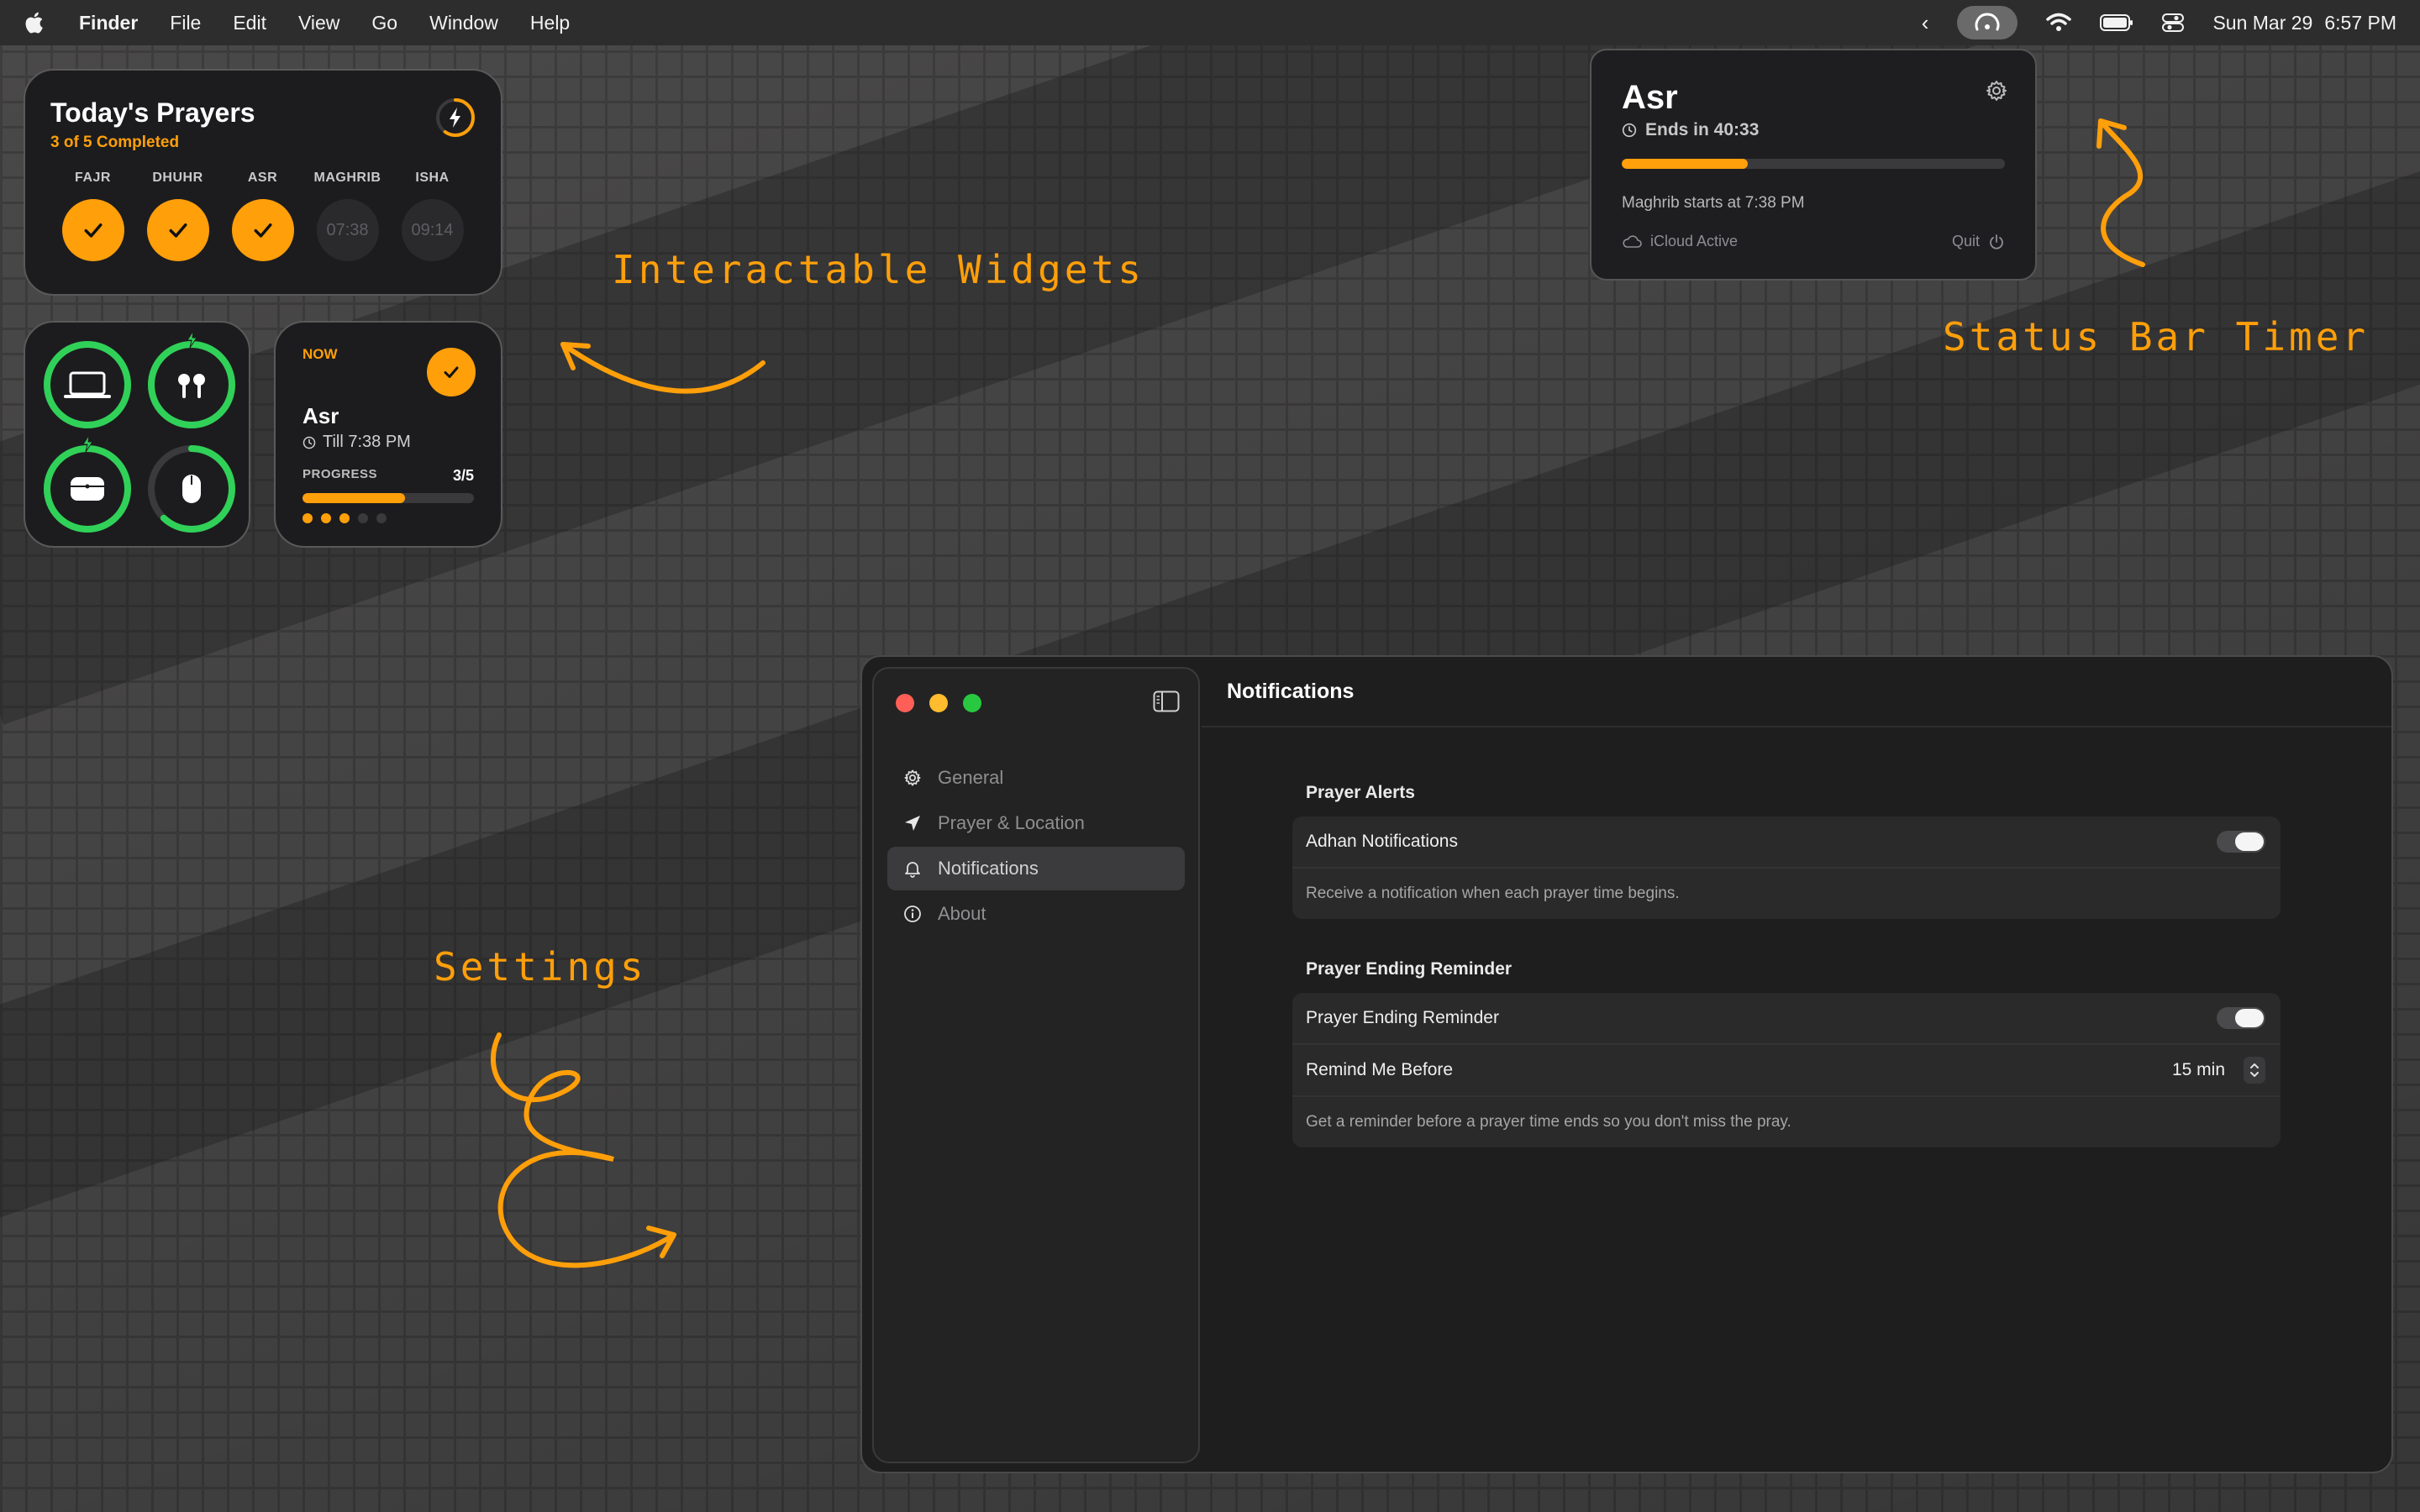 This screenshot has width=2420, height=1512. I want to click on ending-reminder-toggle, so click(2241, 1018).